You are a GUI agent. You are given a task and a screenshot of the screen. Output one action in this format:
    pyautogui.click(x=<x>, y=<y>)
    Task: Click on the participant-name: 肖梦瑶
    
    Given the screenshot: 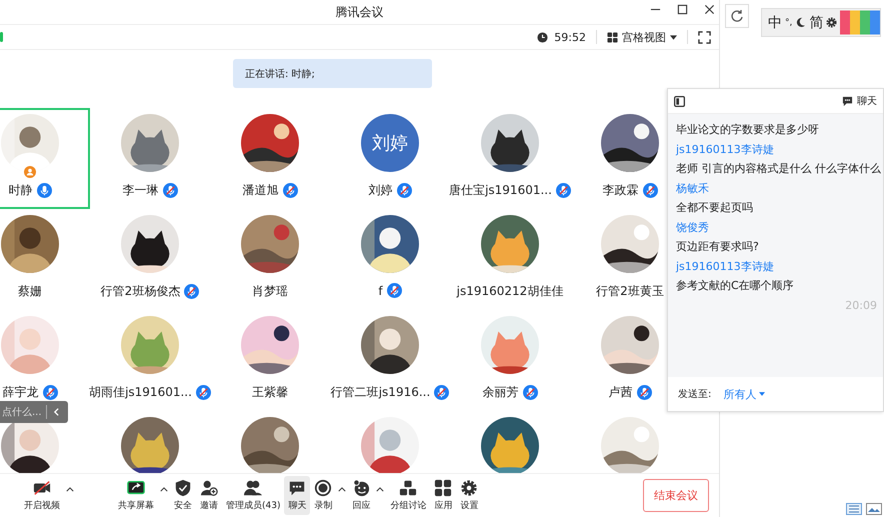 What is the action you would take?
    pyautogui.click(x=270, y=291)
    